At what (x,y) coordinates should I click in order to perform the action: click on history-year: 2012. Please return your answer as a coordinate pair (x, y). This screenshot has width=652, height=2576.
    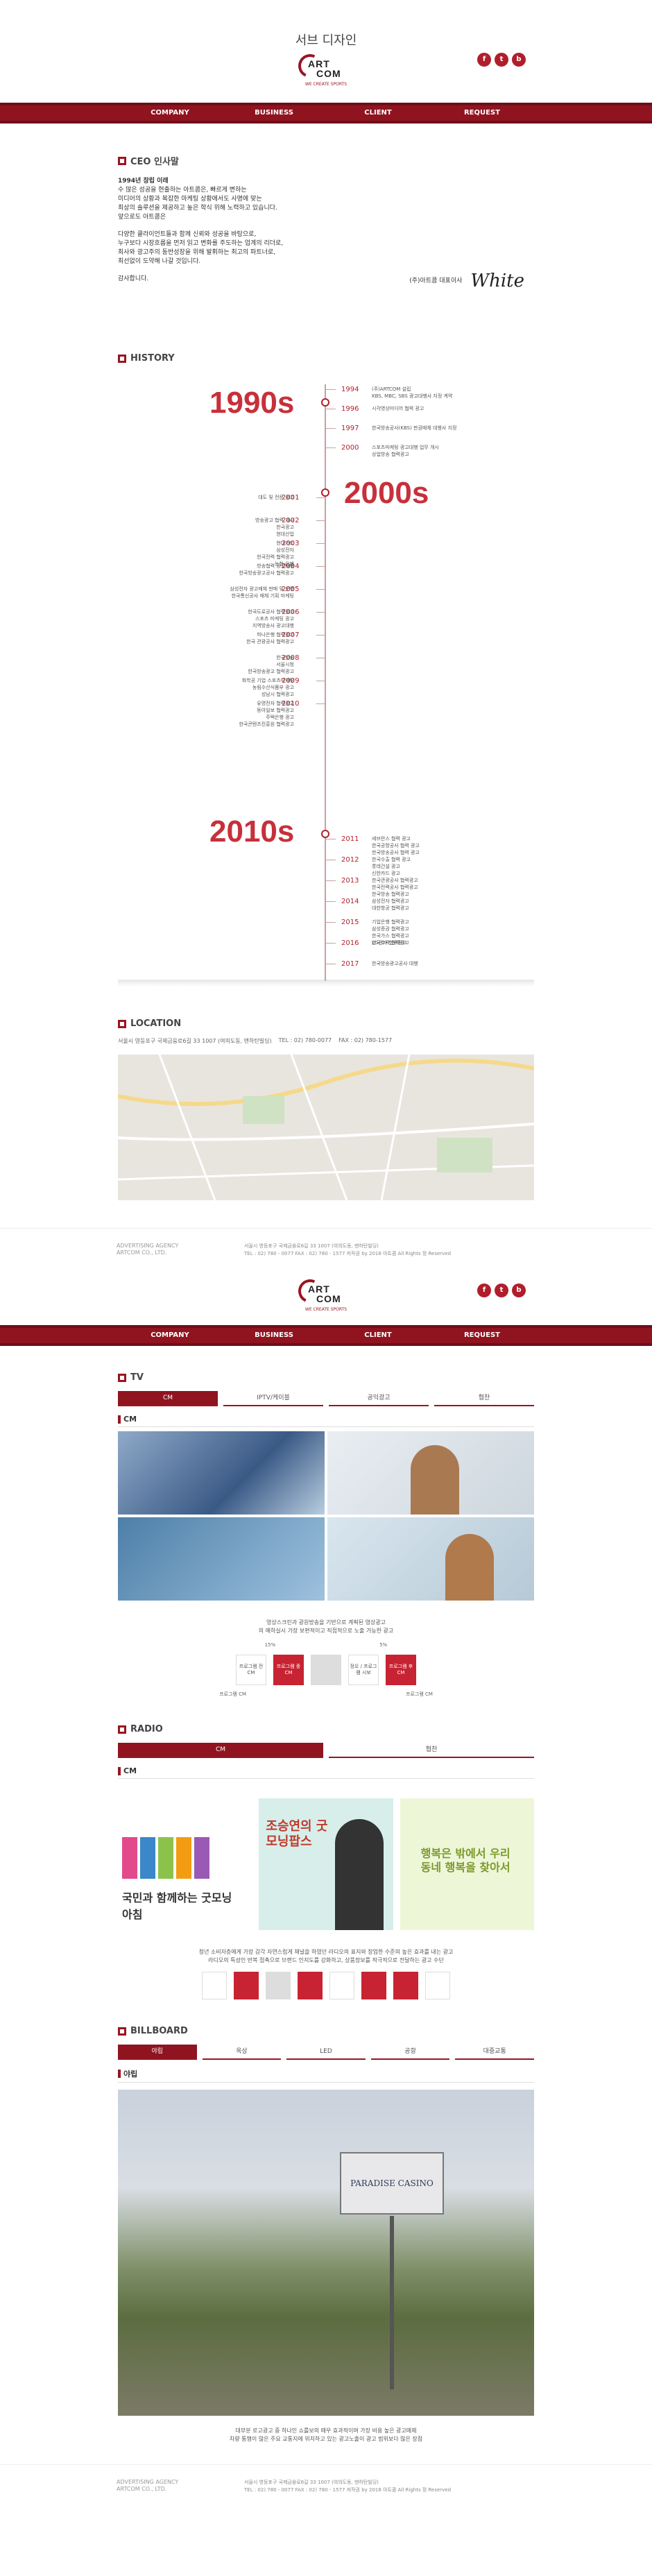
    Looking at the image, I should click on (350, 860).